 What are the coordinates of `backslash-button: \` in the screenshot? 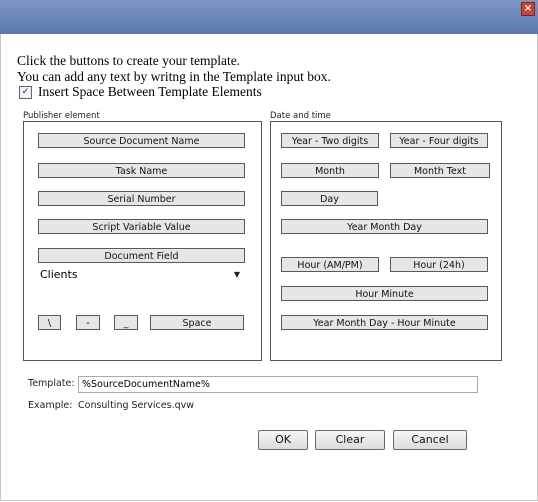 It's located at (49, 322).